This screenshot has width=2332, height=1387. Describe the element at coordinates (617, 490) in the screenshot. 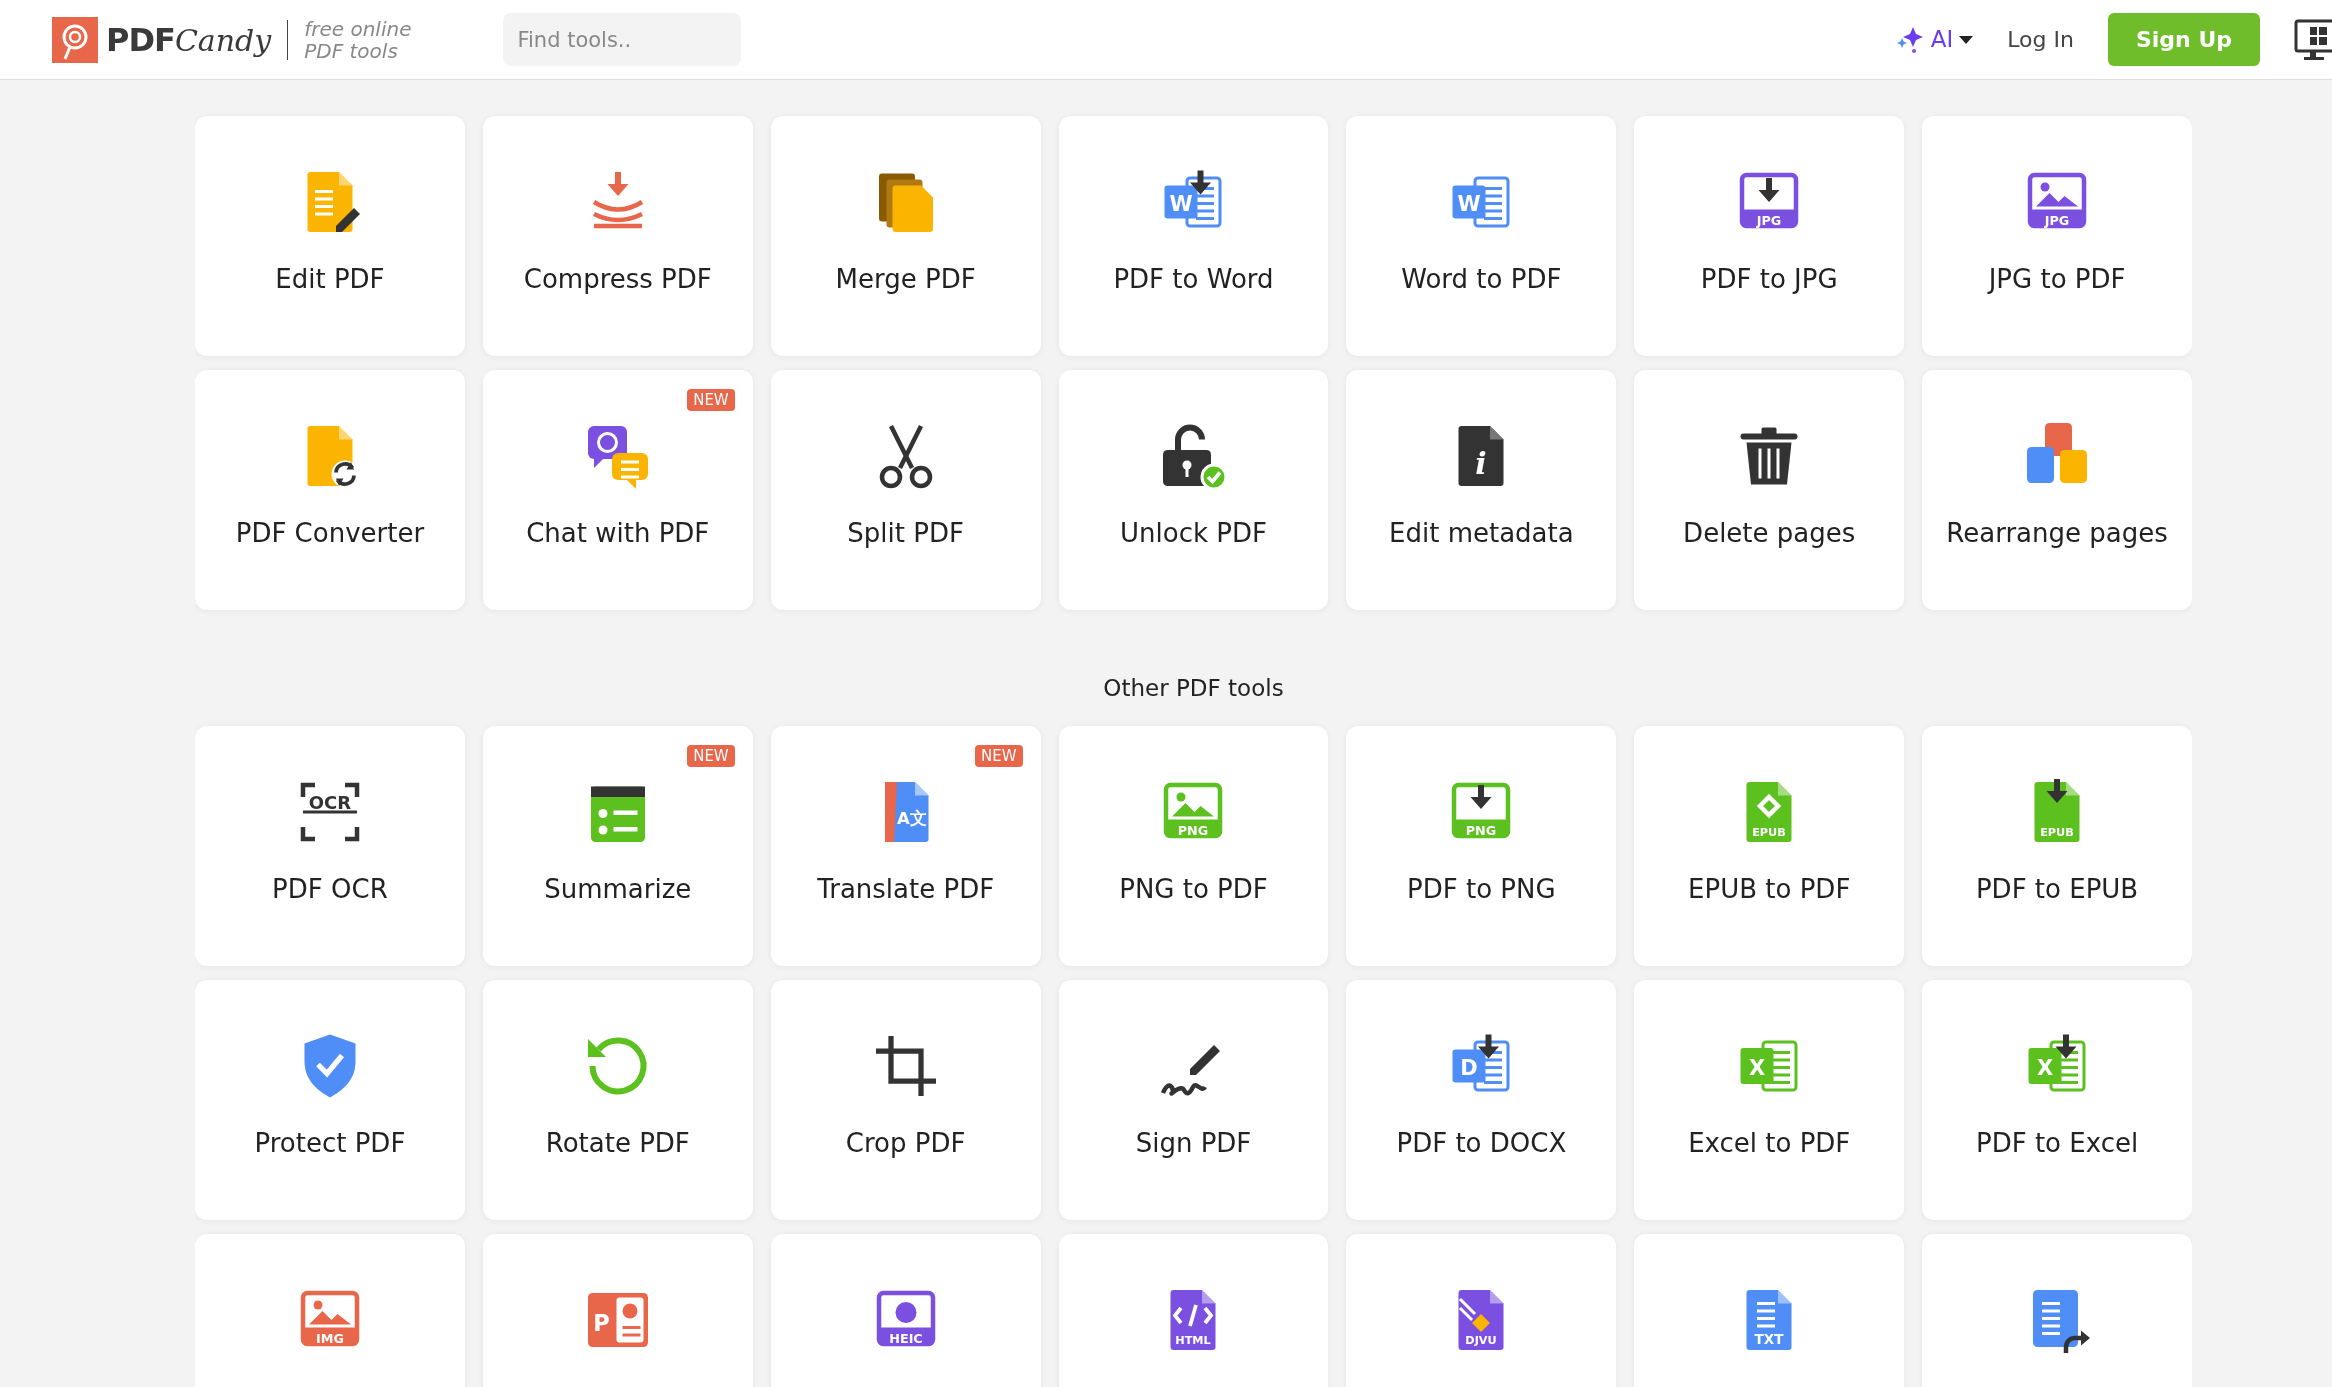

I see `tool-card: NEW Chat with PDF` at that location.